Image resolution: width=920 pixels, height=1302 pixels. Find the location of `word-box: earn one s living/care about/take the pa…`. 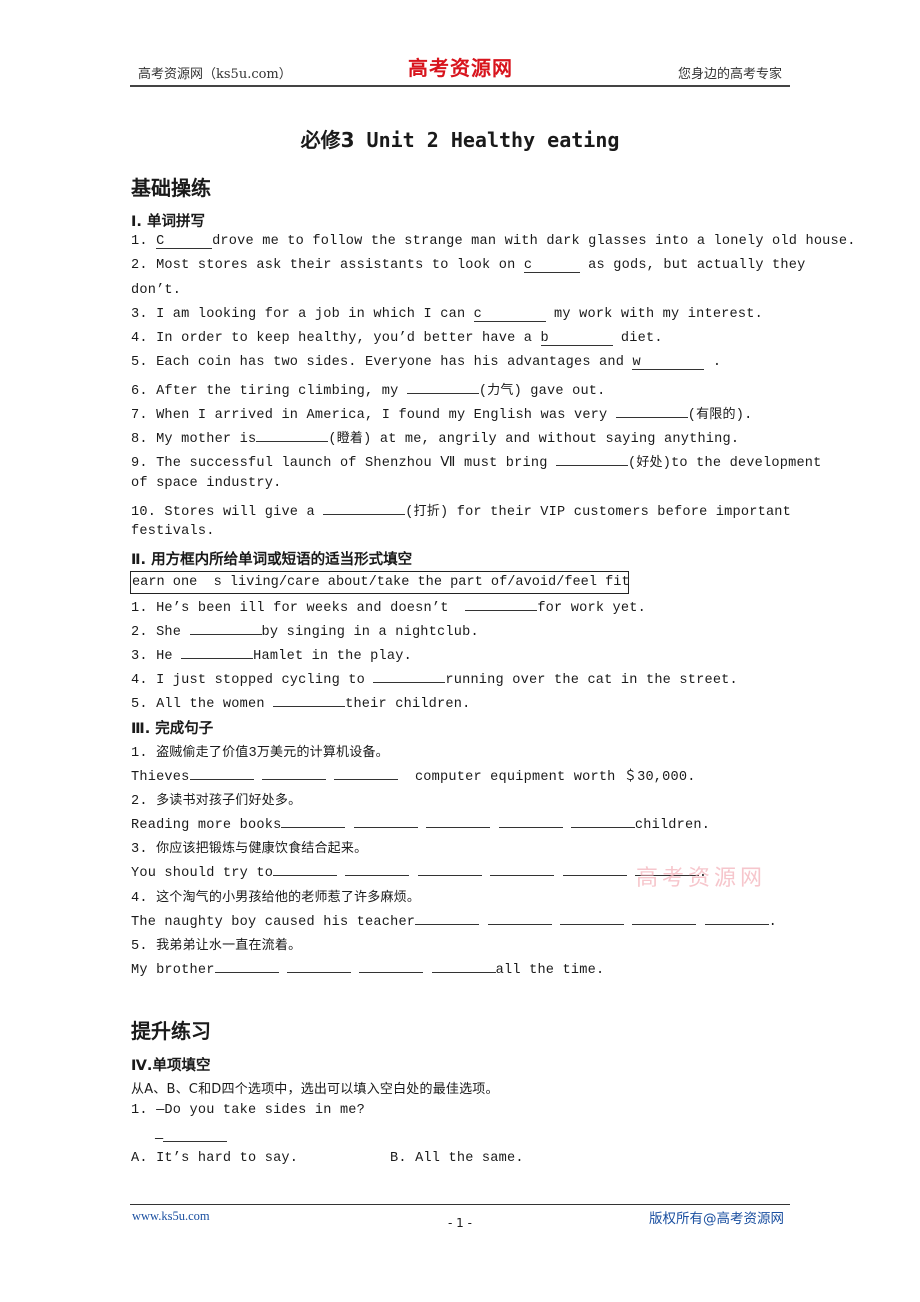

word-box: earn one s living/care about/take the pa… is located at coordinates (380, 582).